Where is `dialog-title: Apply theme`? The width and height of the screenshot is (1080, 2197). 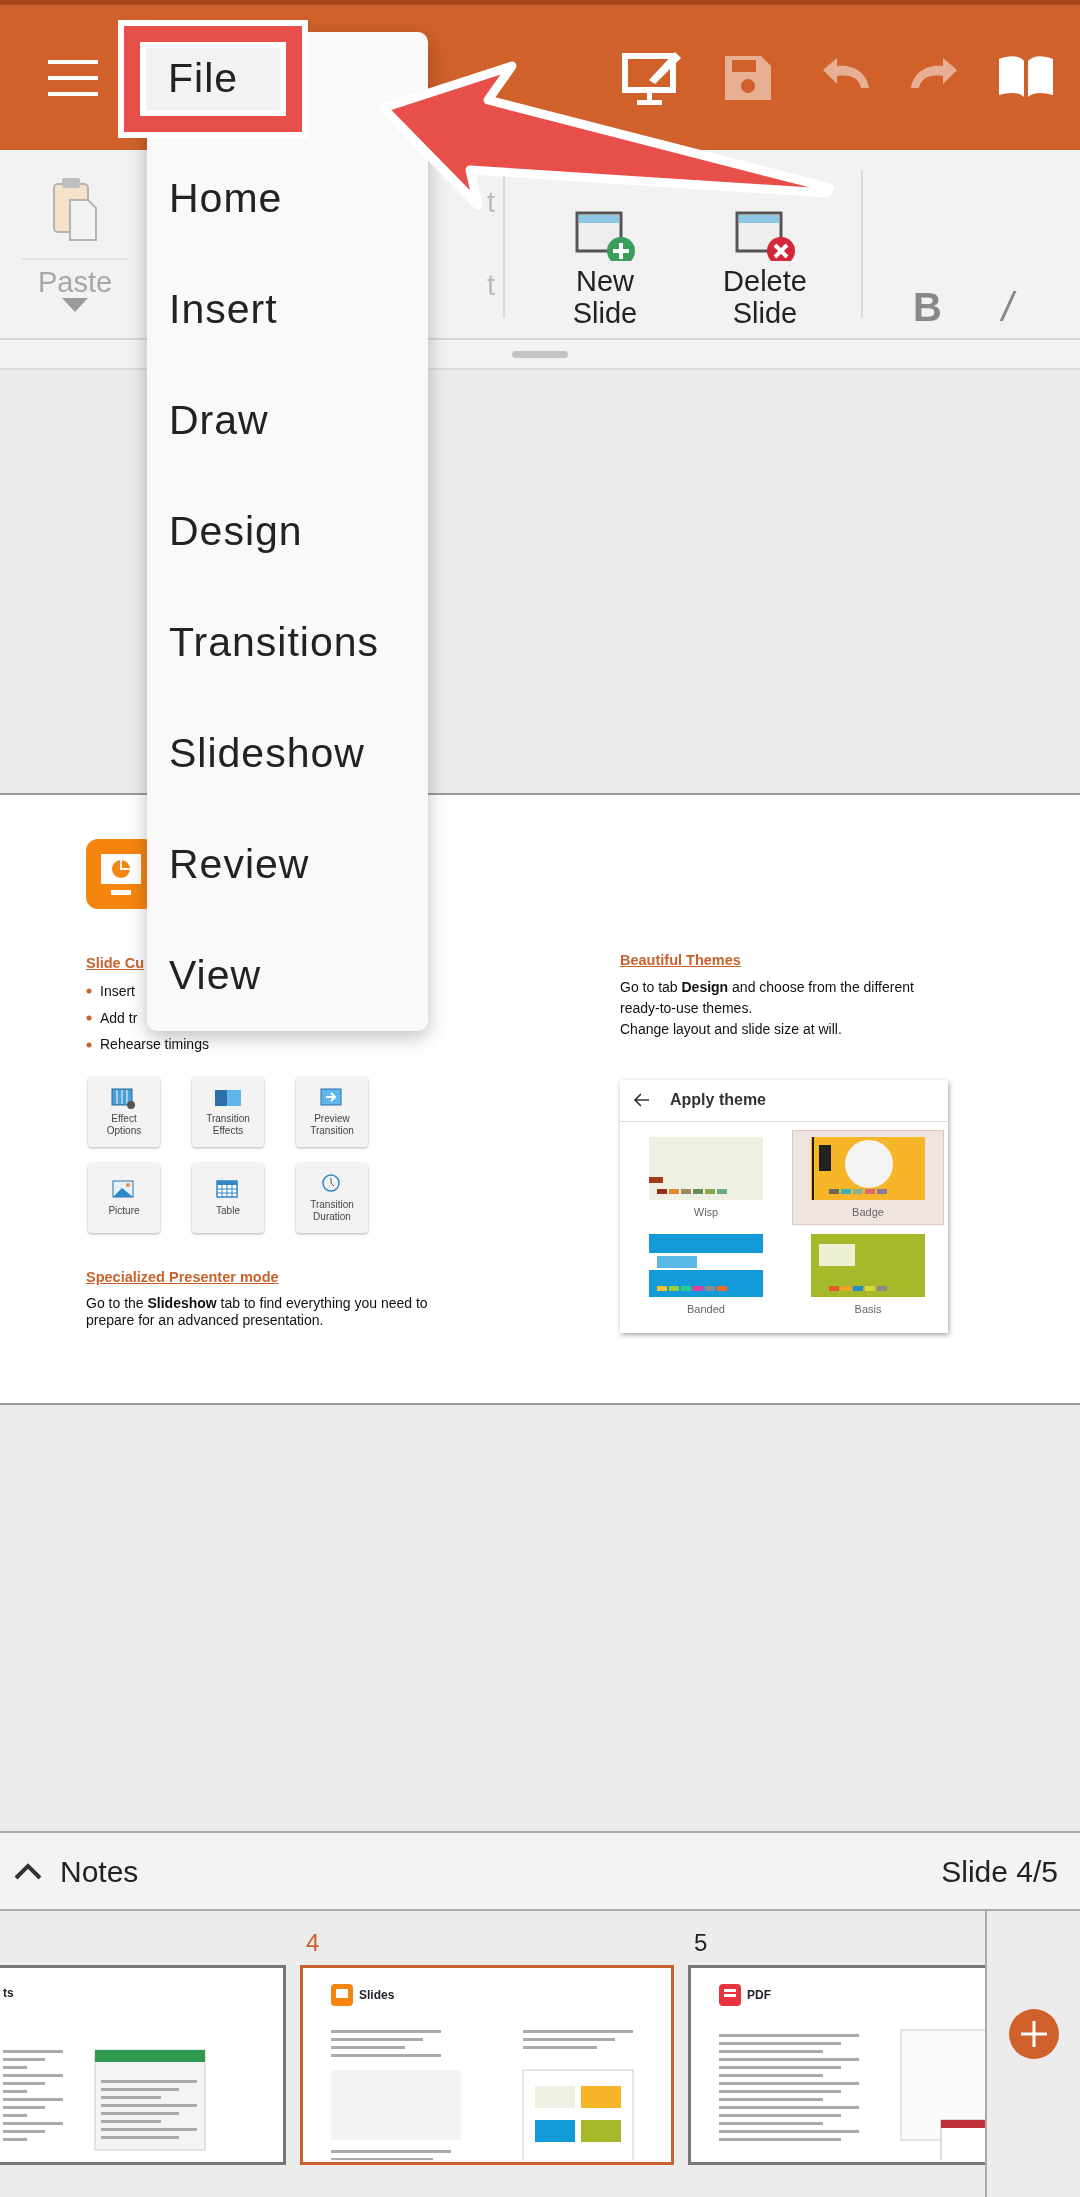
dialog-title: Apply theme is located at coordinates (718, 1100).